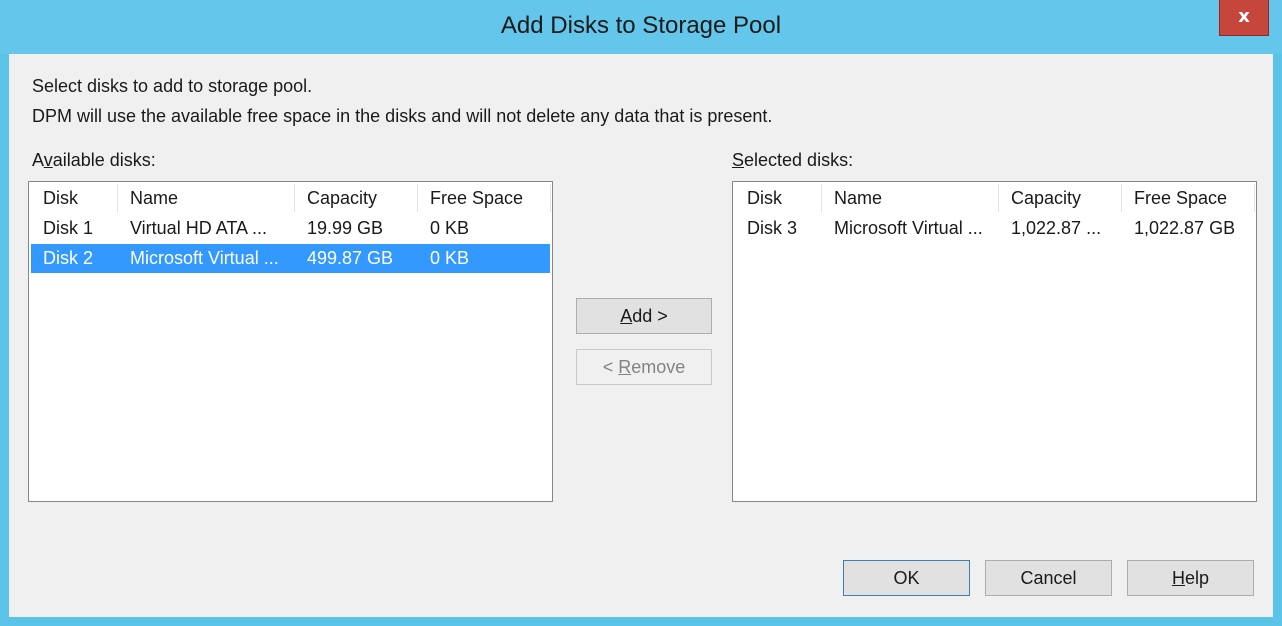  I want to click on cell-disk: Disk 2, so click(68, 258).